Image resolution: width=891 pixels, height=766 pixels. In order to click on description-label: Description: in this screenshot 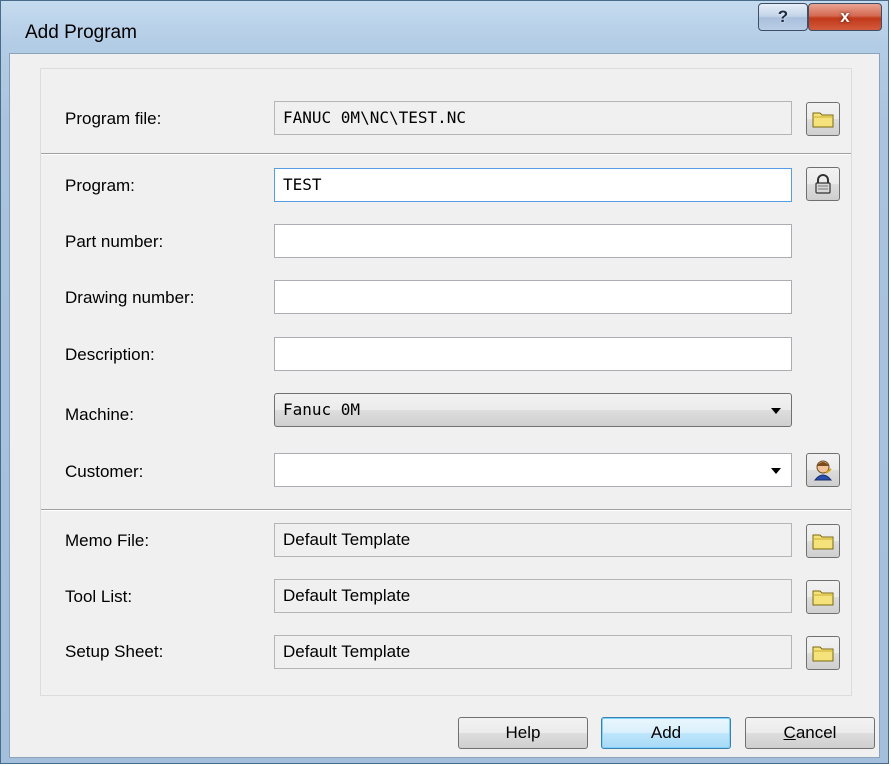, I will do `click(110, 354)`.